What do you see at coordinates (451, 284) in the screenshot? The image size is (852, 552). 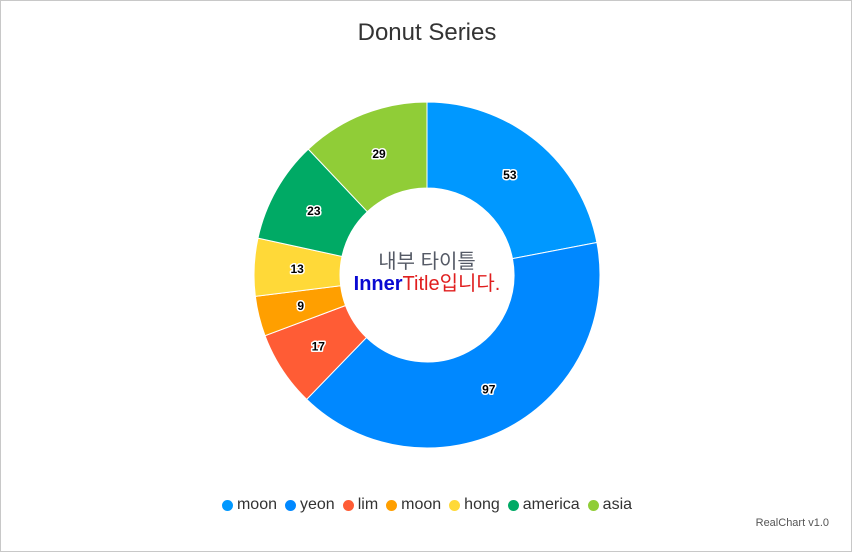 I see `inner-title-rest: Title입니다.` at bounding box center [451, 284].